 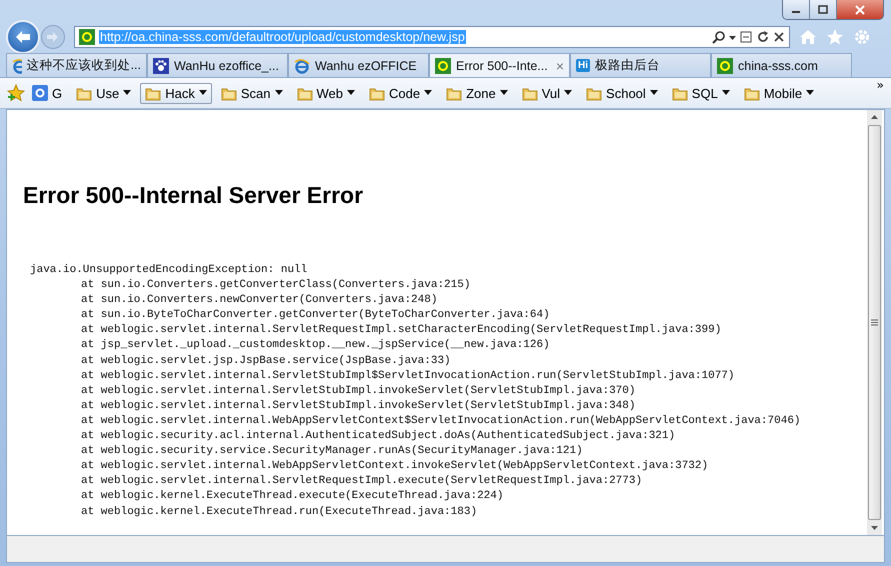 What do you see at coordinates (326, 93) in the screenshot?
I see `favorites-folder: Web` at bounding box center [326, 93].